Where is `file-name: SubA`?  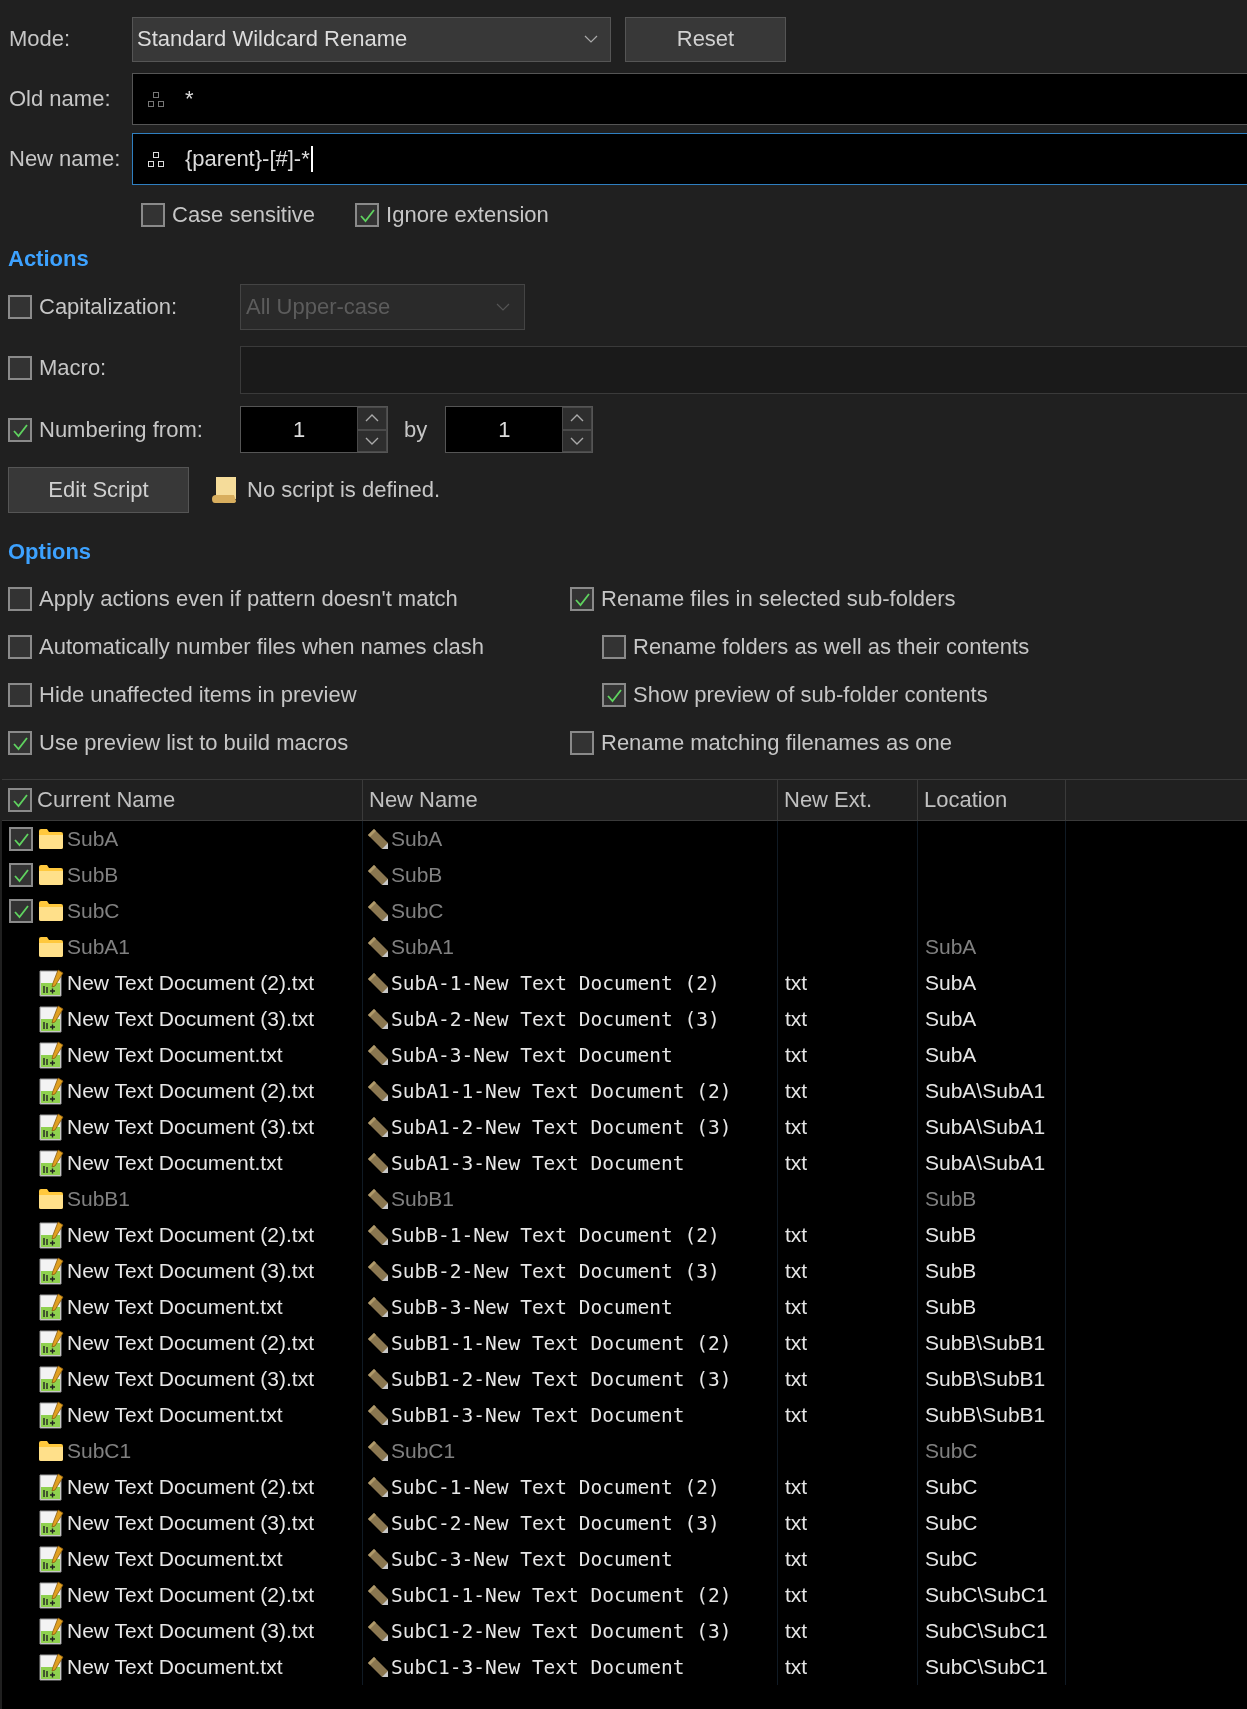 file-name: SubA is located at coordinates (93, 839).